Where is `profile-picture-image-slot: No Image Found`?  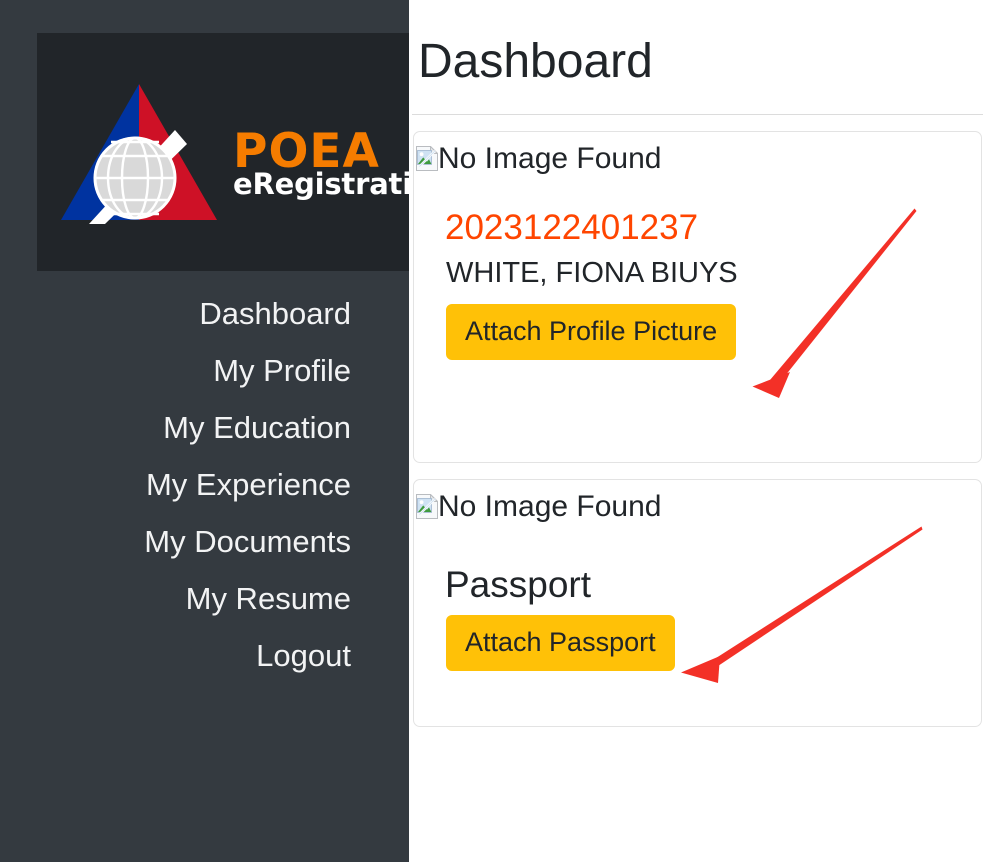 profile-picture-image-slot: No Image Found is located at coordinates (697, 158).